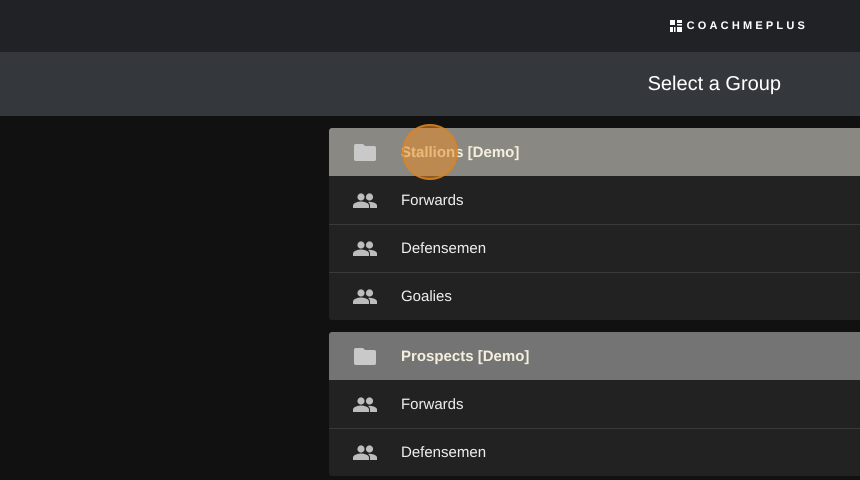 This screenshot has height=480, width=860. Describe the element at coordinates (426, 296) in the screenshot. I see `subgroup-label: Goalies` at that location.